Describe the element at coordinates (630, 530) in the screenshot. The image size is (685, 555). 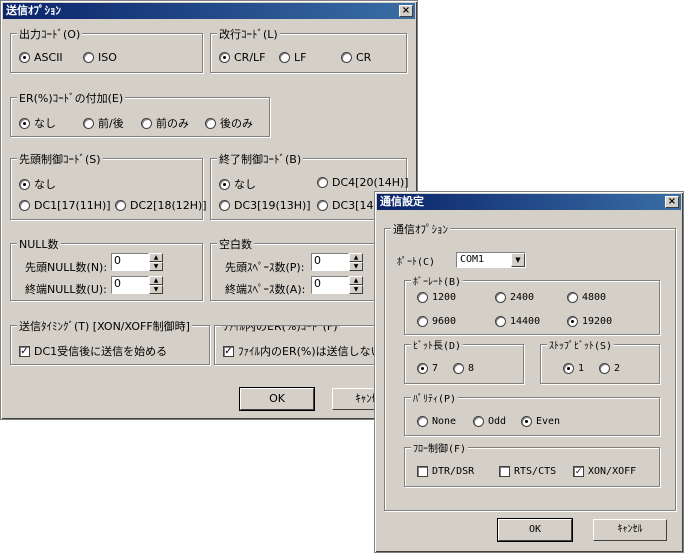
I see `cancel-button: ｷｬﾝｾﾙ` at that location.